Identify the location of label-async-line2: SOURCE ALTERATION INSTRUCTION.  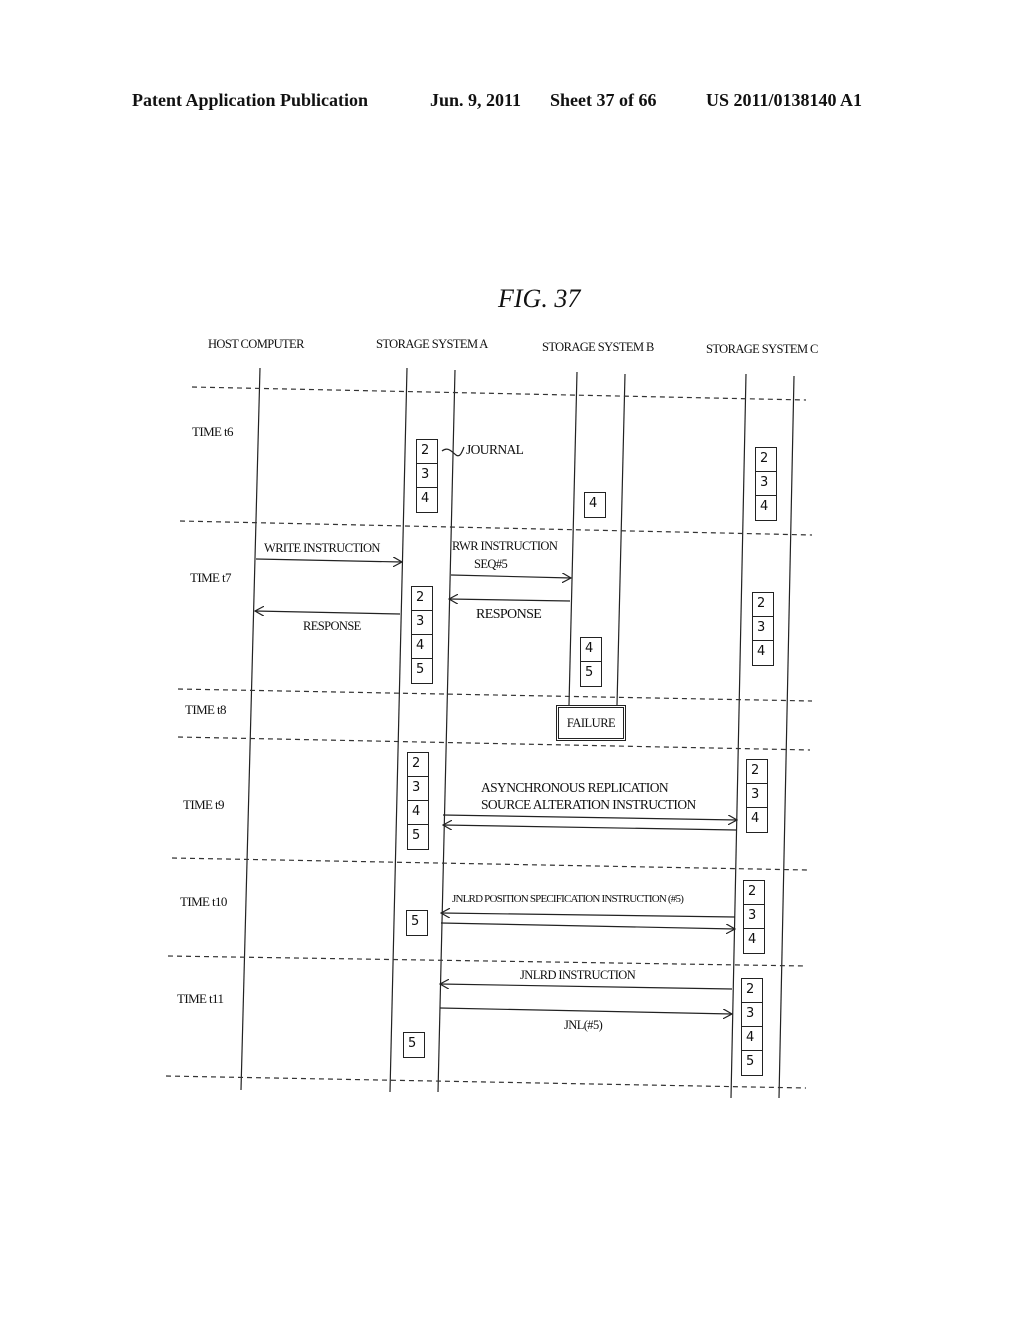
(588, 804).